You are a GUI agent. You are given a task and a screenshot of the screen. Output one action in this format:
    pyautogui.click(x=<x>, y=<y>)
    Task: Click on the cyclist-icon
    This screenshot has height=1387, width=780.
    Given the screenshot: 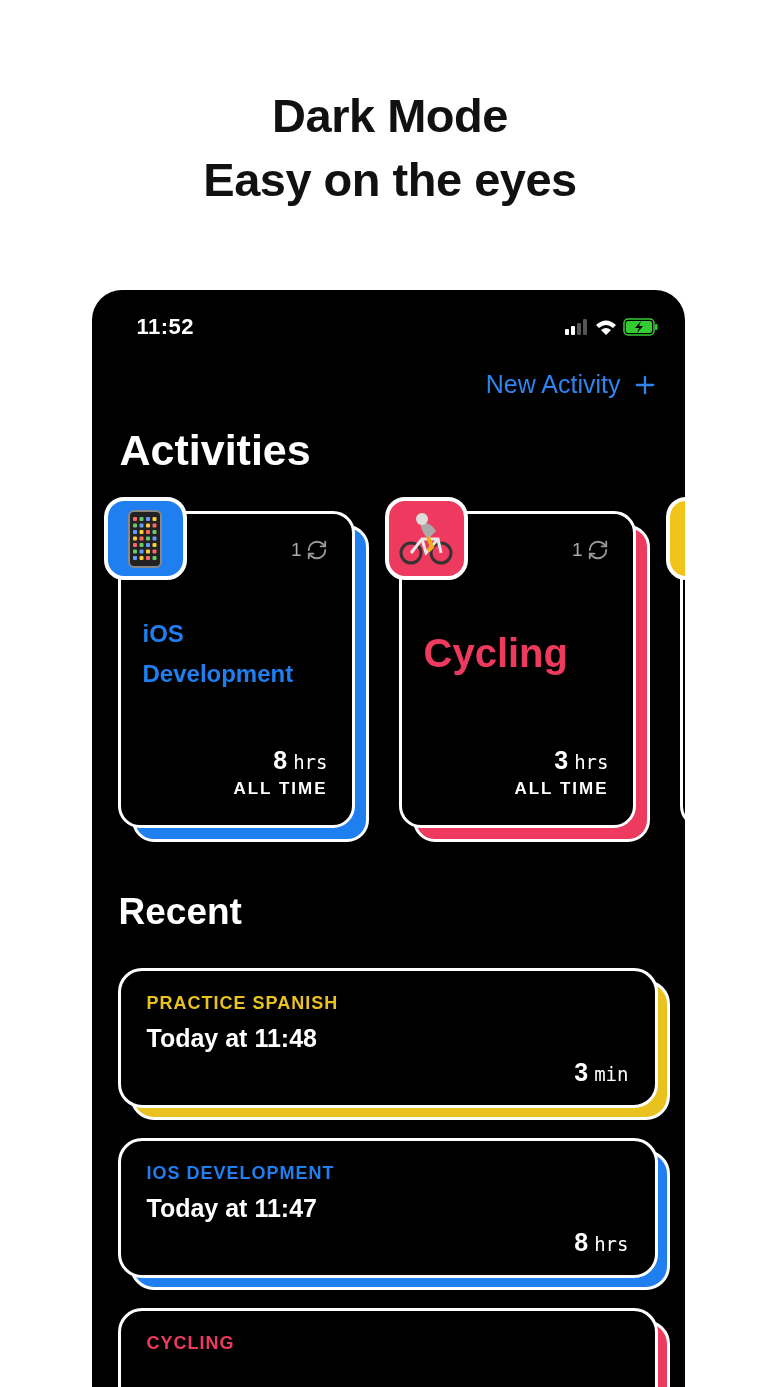 What is the action you would take?
    pyautogui.click(x=426, y=538)
    